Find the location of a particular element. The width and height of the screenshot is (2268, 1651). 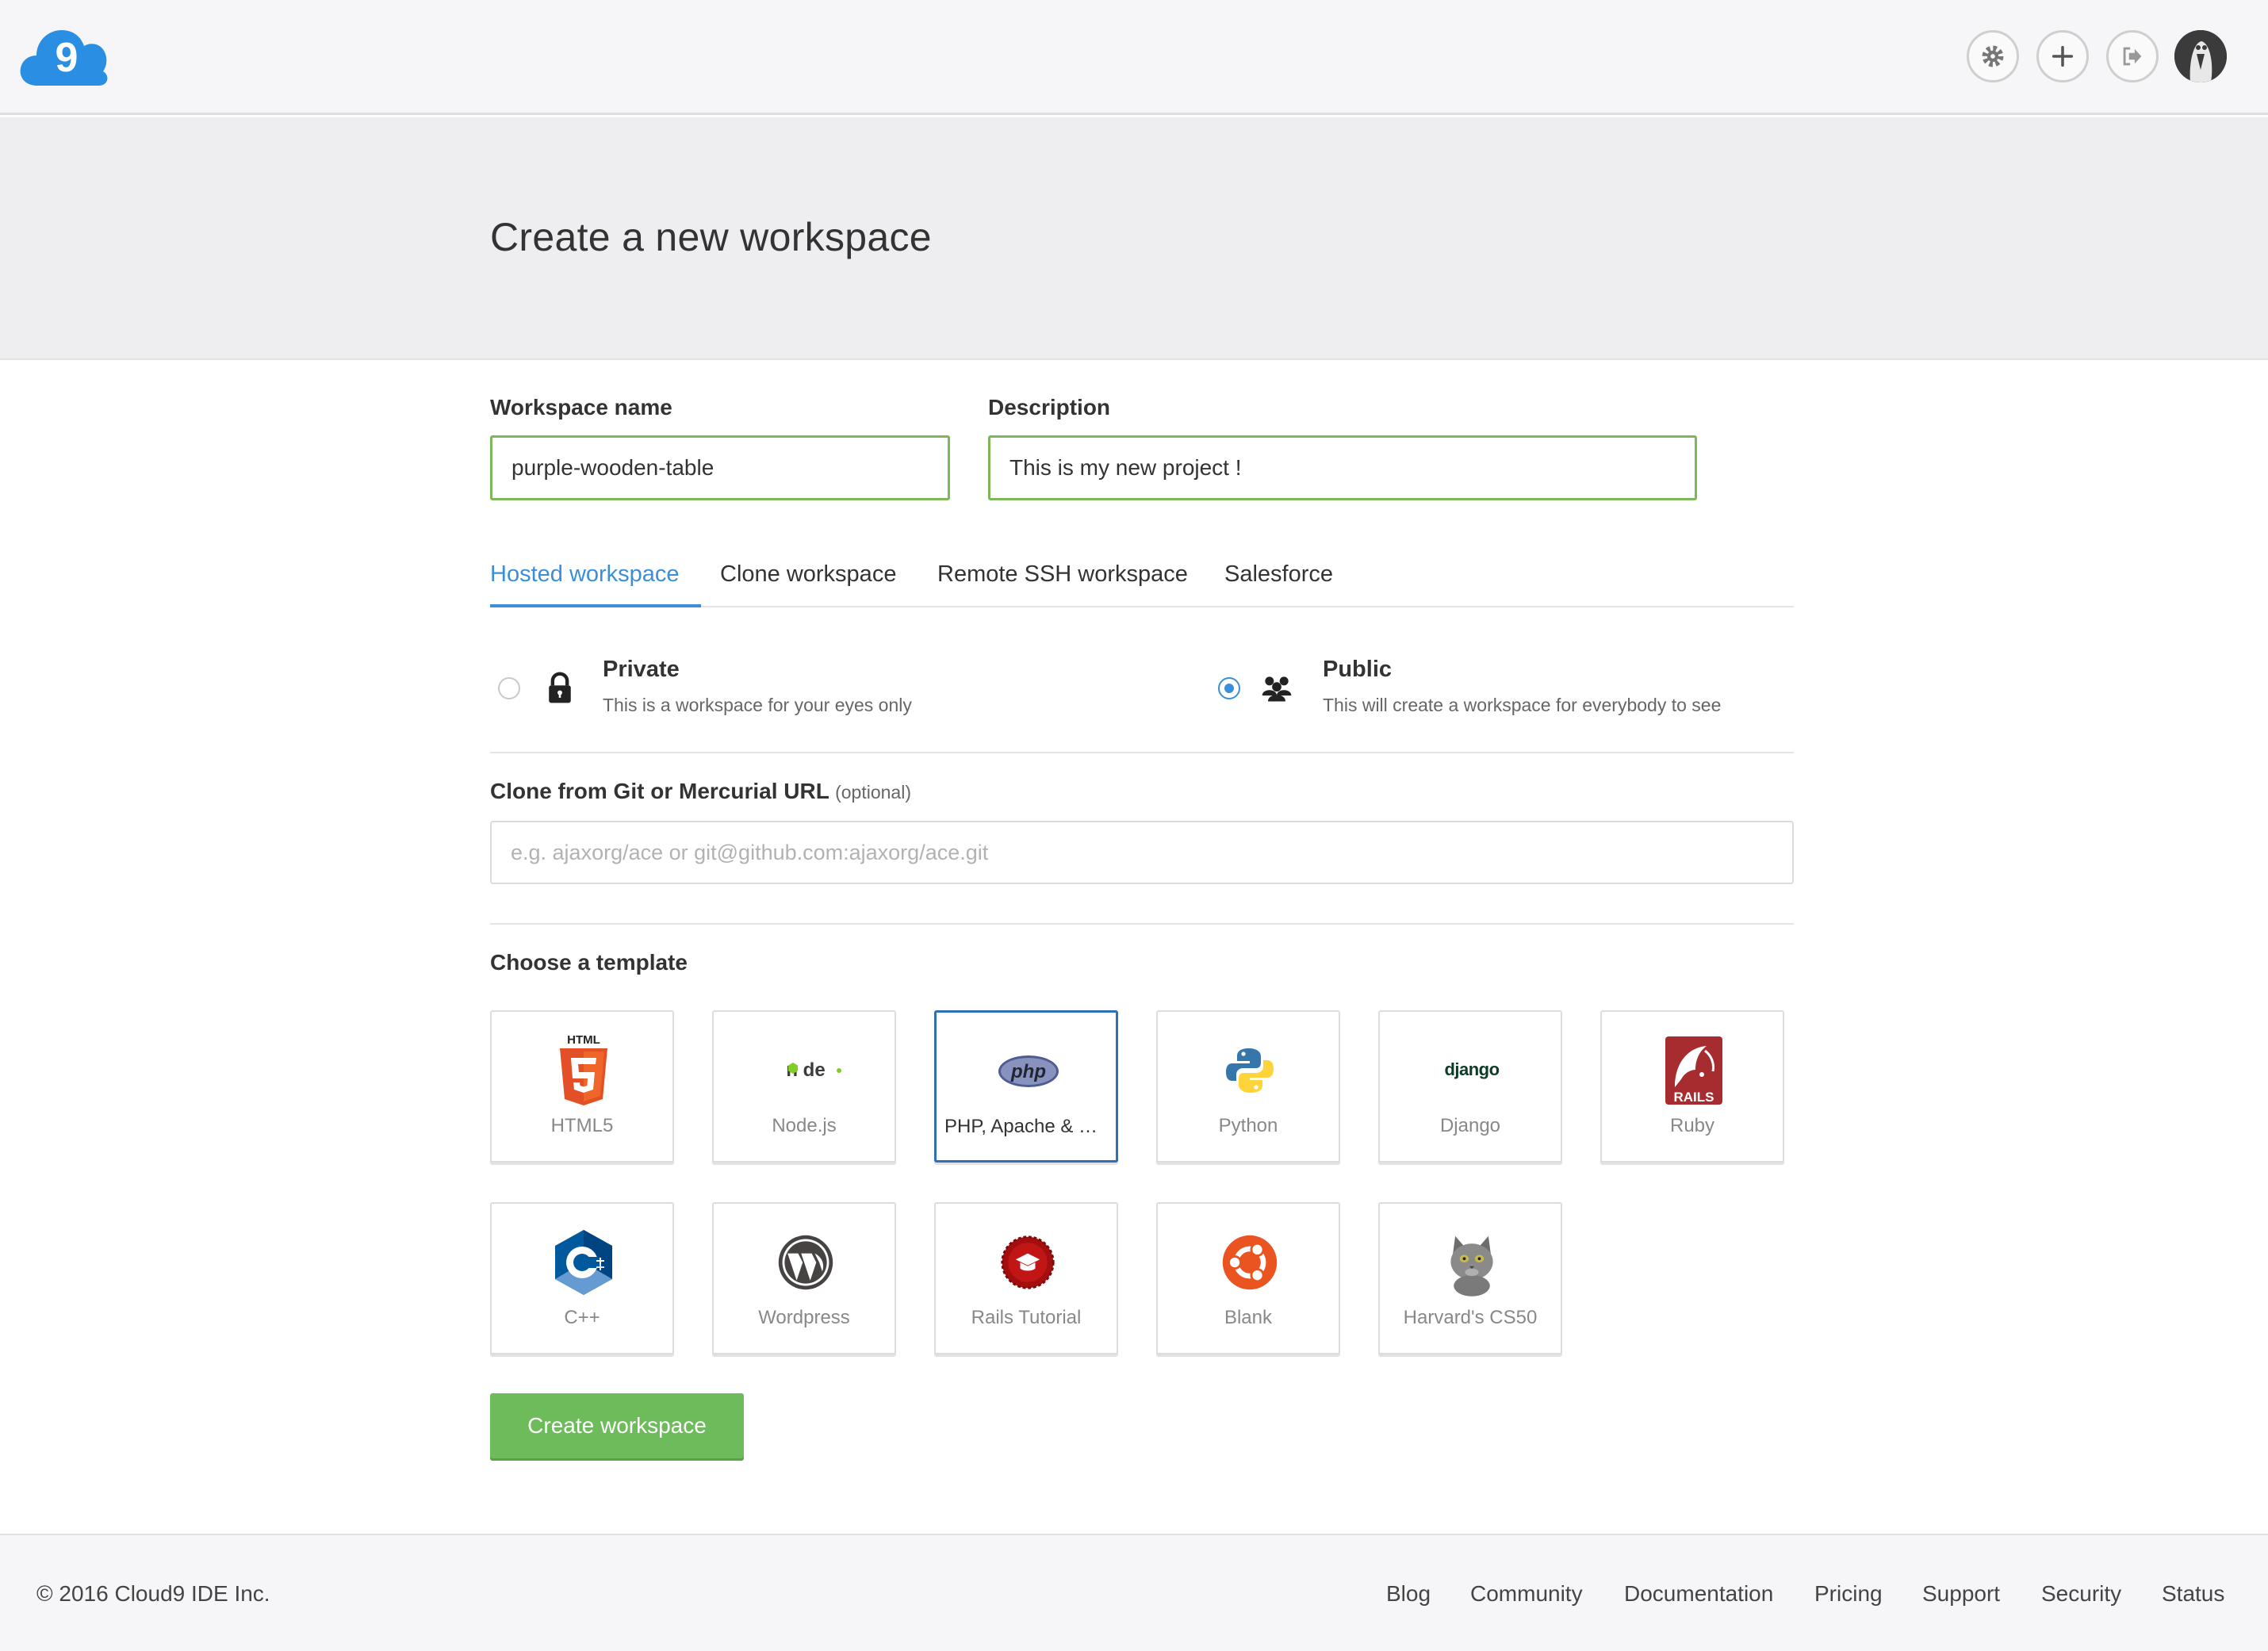

template-name: PHP, Apache & MySQL is located at coordinates (1030, 1126).